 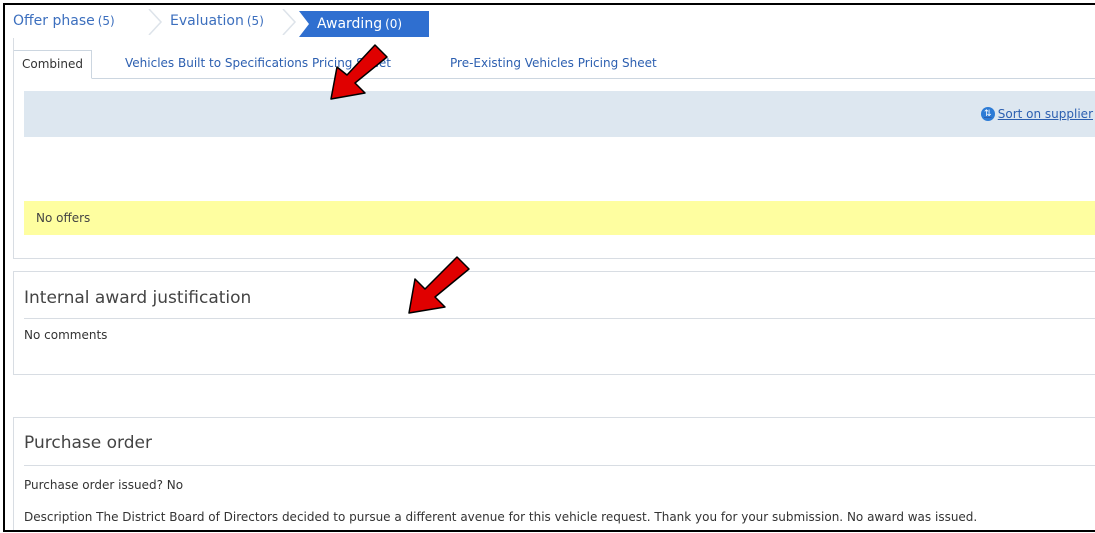 I want to click on phase-offer: Offer phase (5), so click(x=64, y=21).